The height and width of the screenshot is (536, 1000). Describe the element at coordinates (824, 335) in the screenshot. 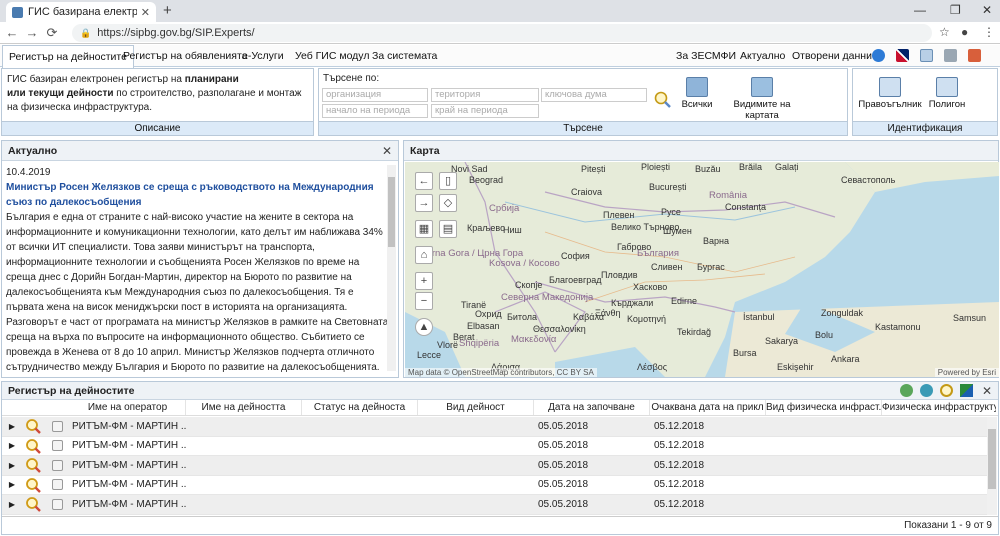

I see `map-label-bolu: Bolu` at that location.